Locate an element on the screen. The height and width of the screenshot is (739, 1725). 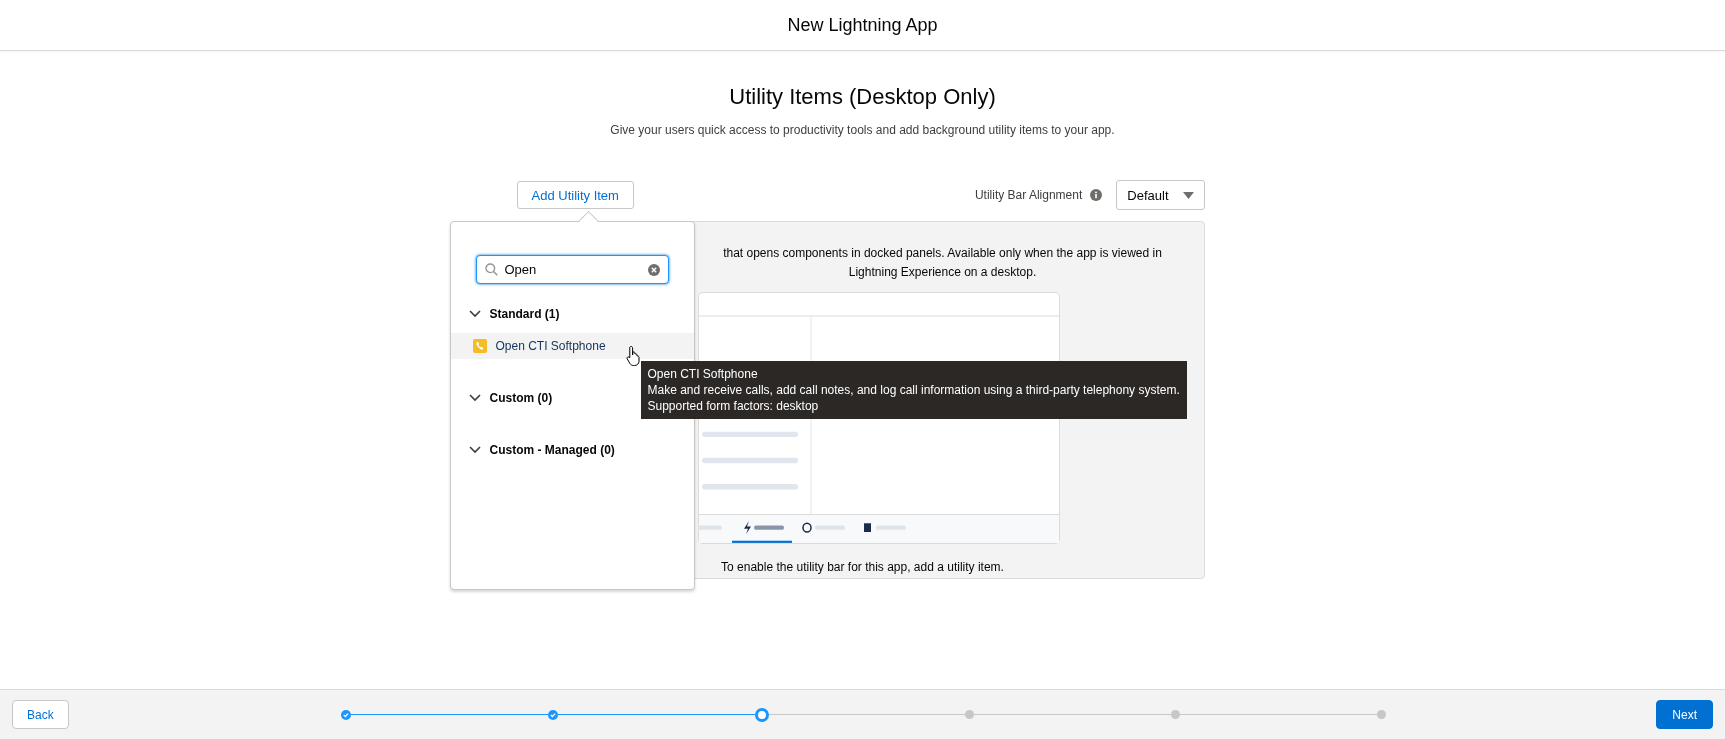
phone-icon is located at coordinates (479, 346).